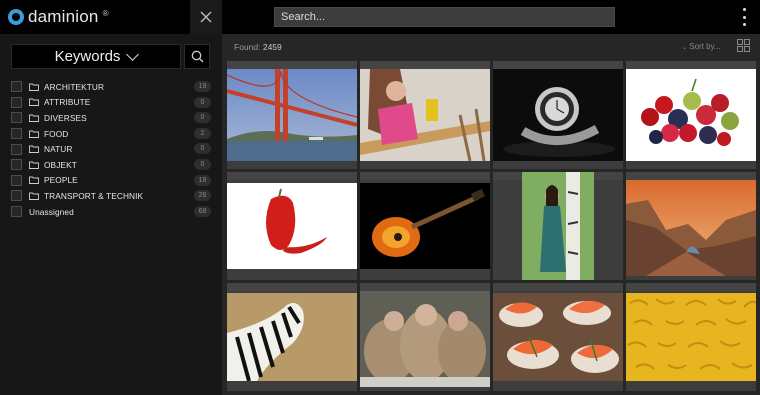 The height and width of the screenshot is (395, 760). What do you see at coordinates (58, 149) in the screenshot?
I see `keyword-label: NATUR` at bounding box center [58, 149].